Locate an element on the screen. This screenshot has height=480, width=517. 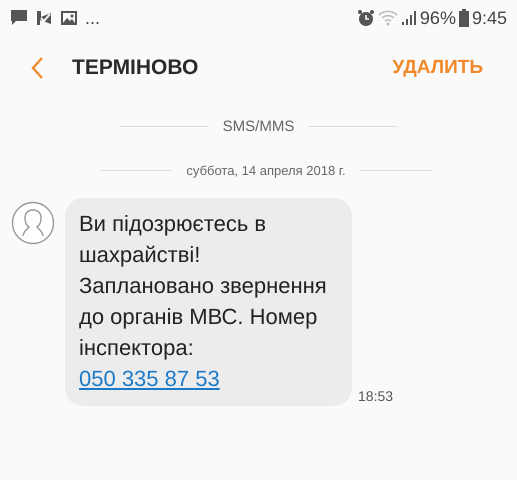
conversation-title: ТЕРМІНОВО is located at coordinates (136, 68).